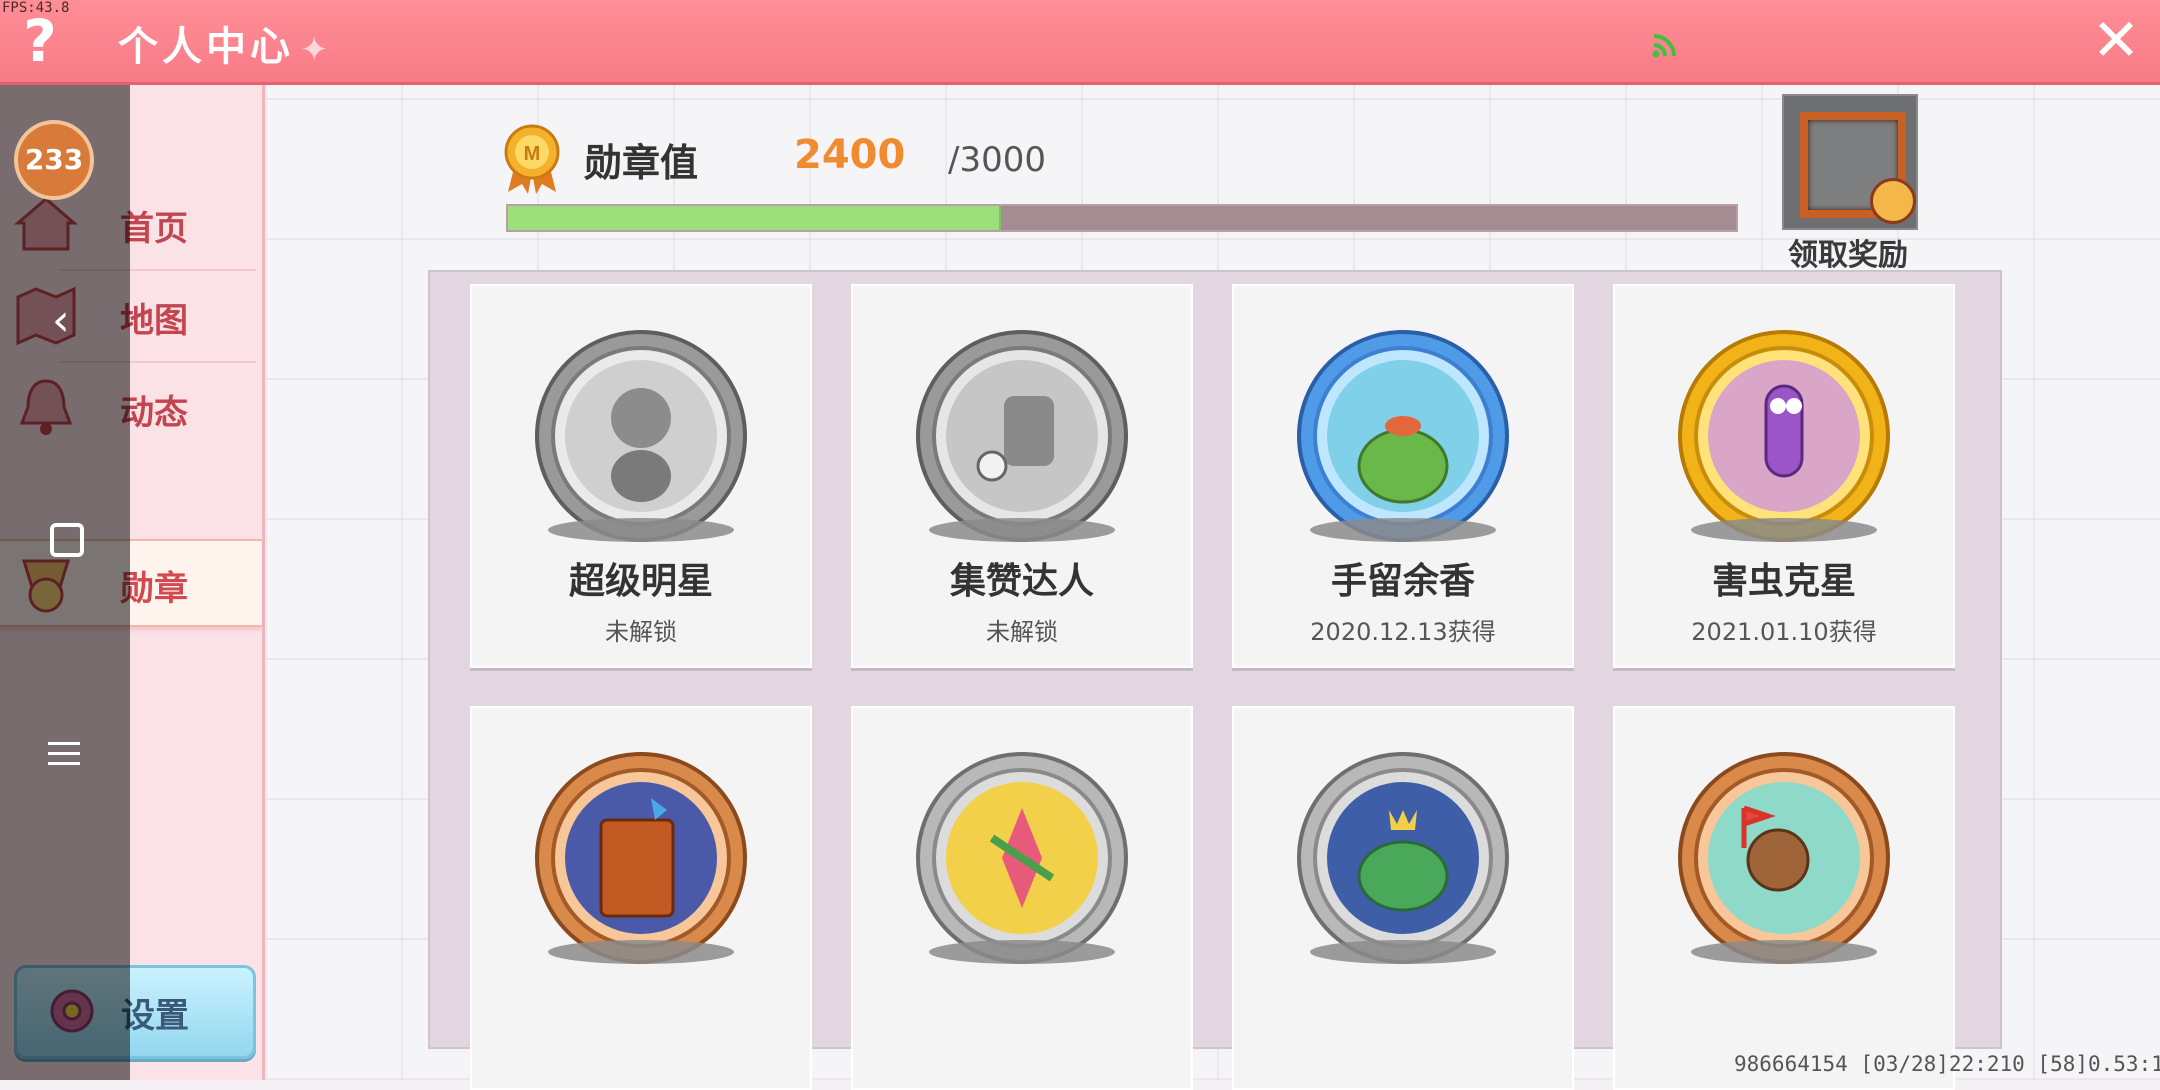 This screenshot has width=2160, height=1090. Describe the element at coordinates (850, 155) in the screenshot. I see `medal-value-current: 2400` at that location.